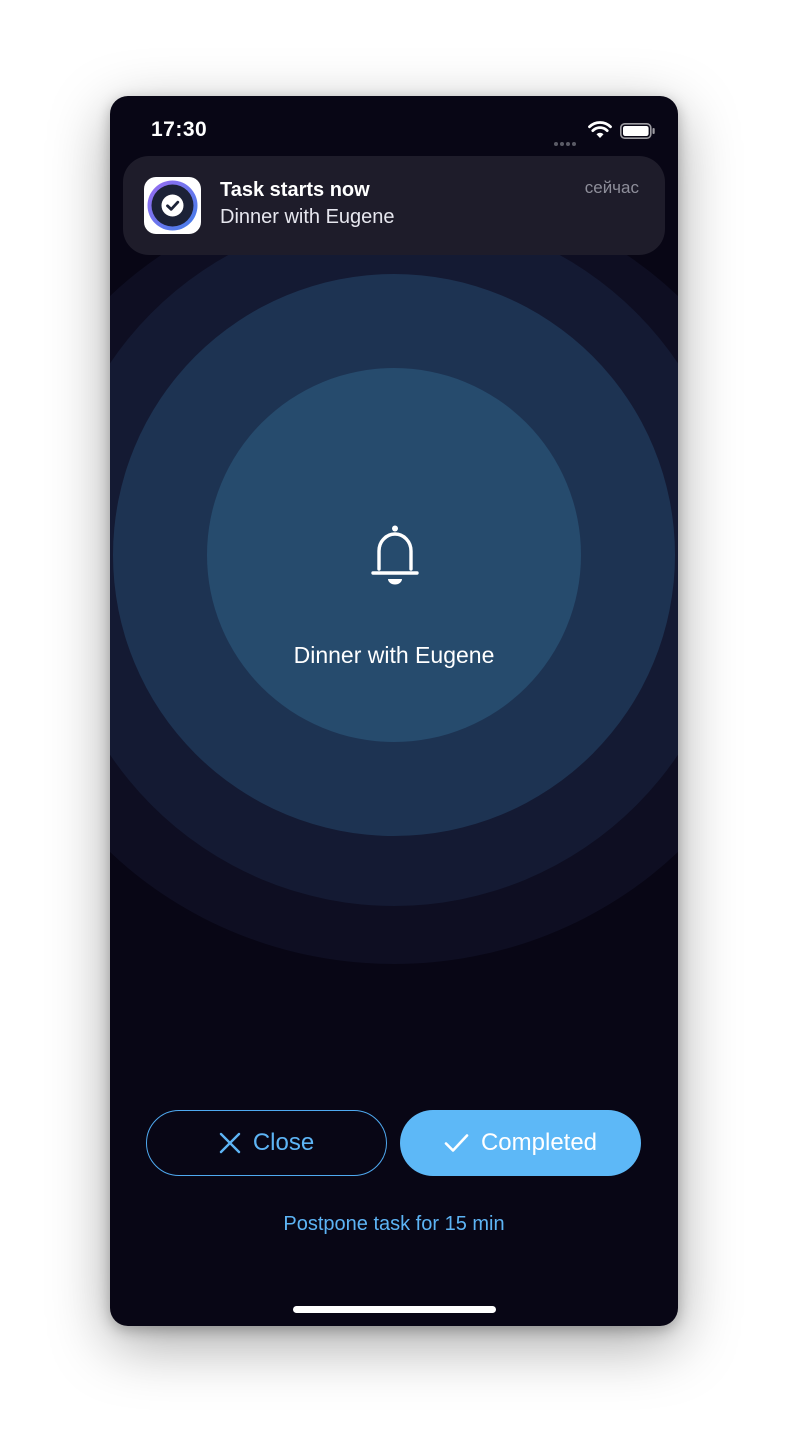 This screenshot has width=788, height=1451. Describe the element at coordinates (283, 1142) in the screenshot. I see `close-button-label: Close` at that location.